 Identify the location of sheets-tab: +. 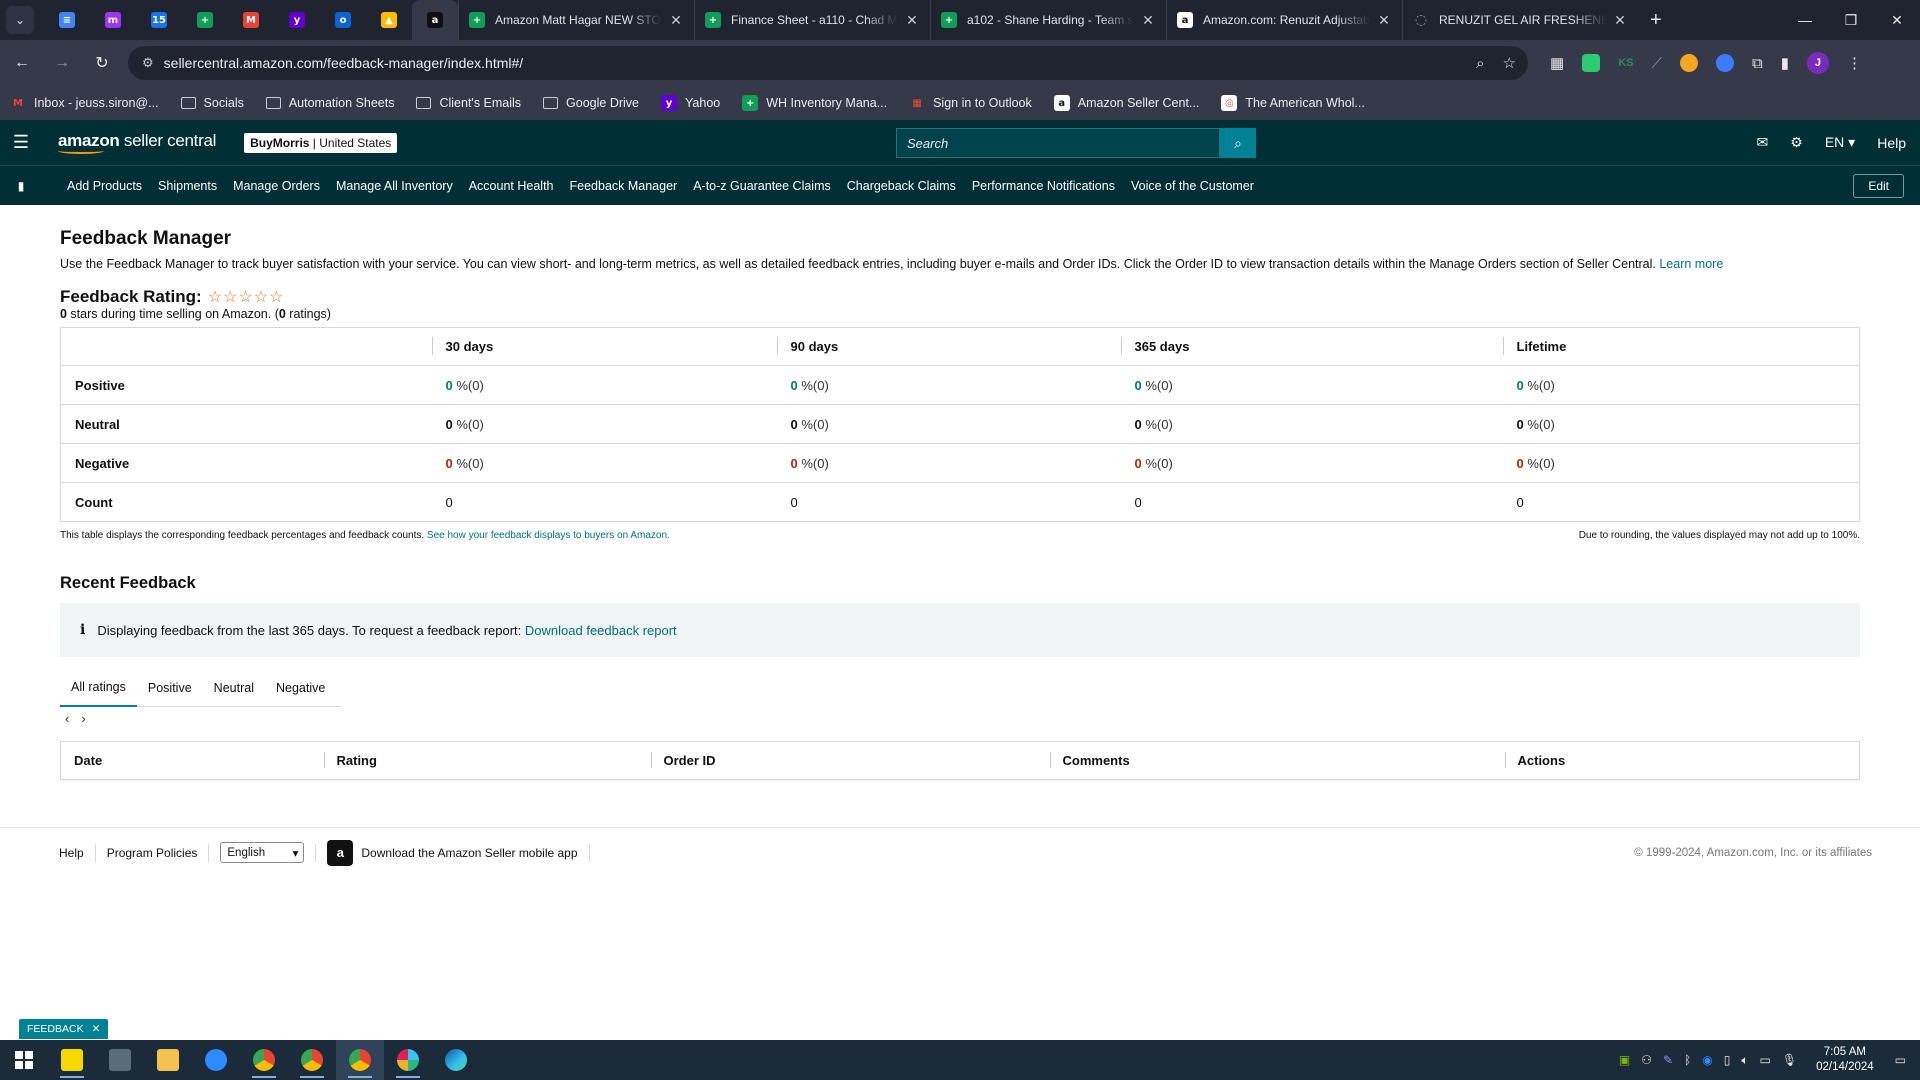
(205, 20).